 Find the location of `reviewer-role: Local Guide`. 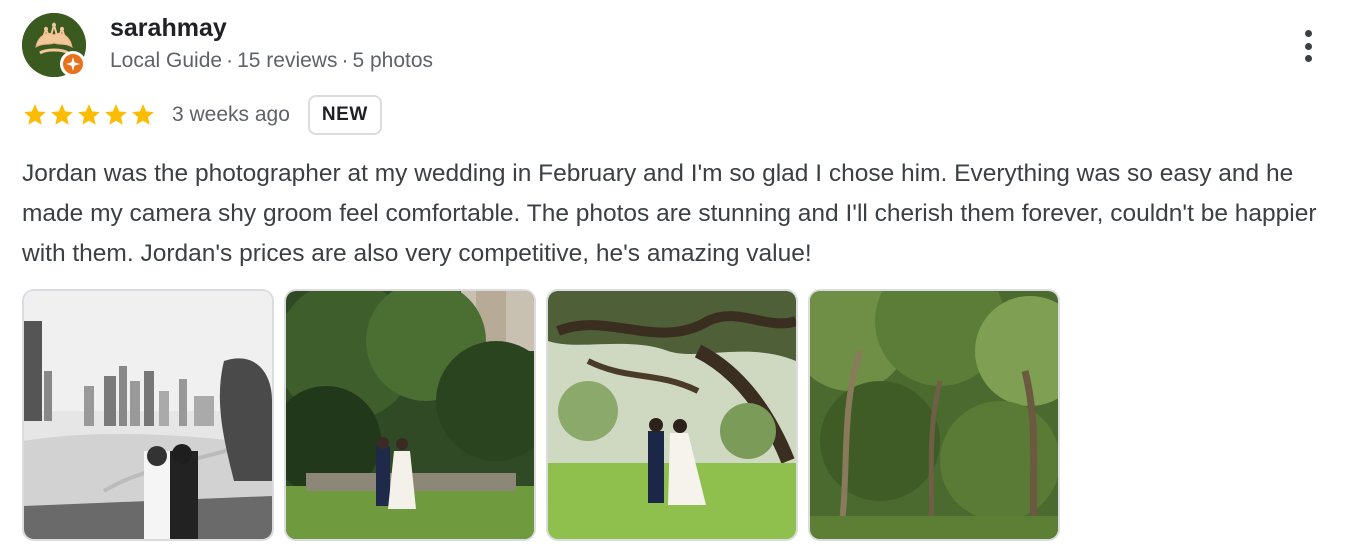

reviewer-role: Local Guide is located at coordinates (166, 60).